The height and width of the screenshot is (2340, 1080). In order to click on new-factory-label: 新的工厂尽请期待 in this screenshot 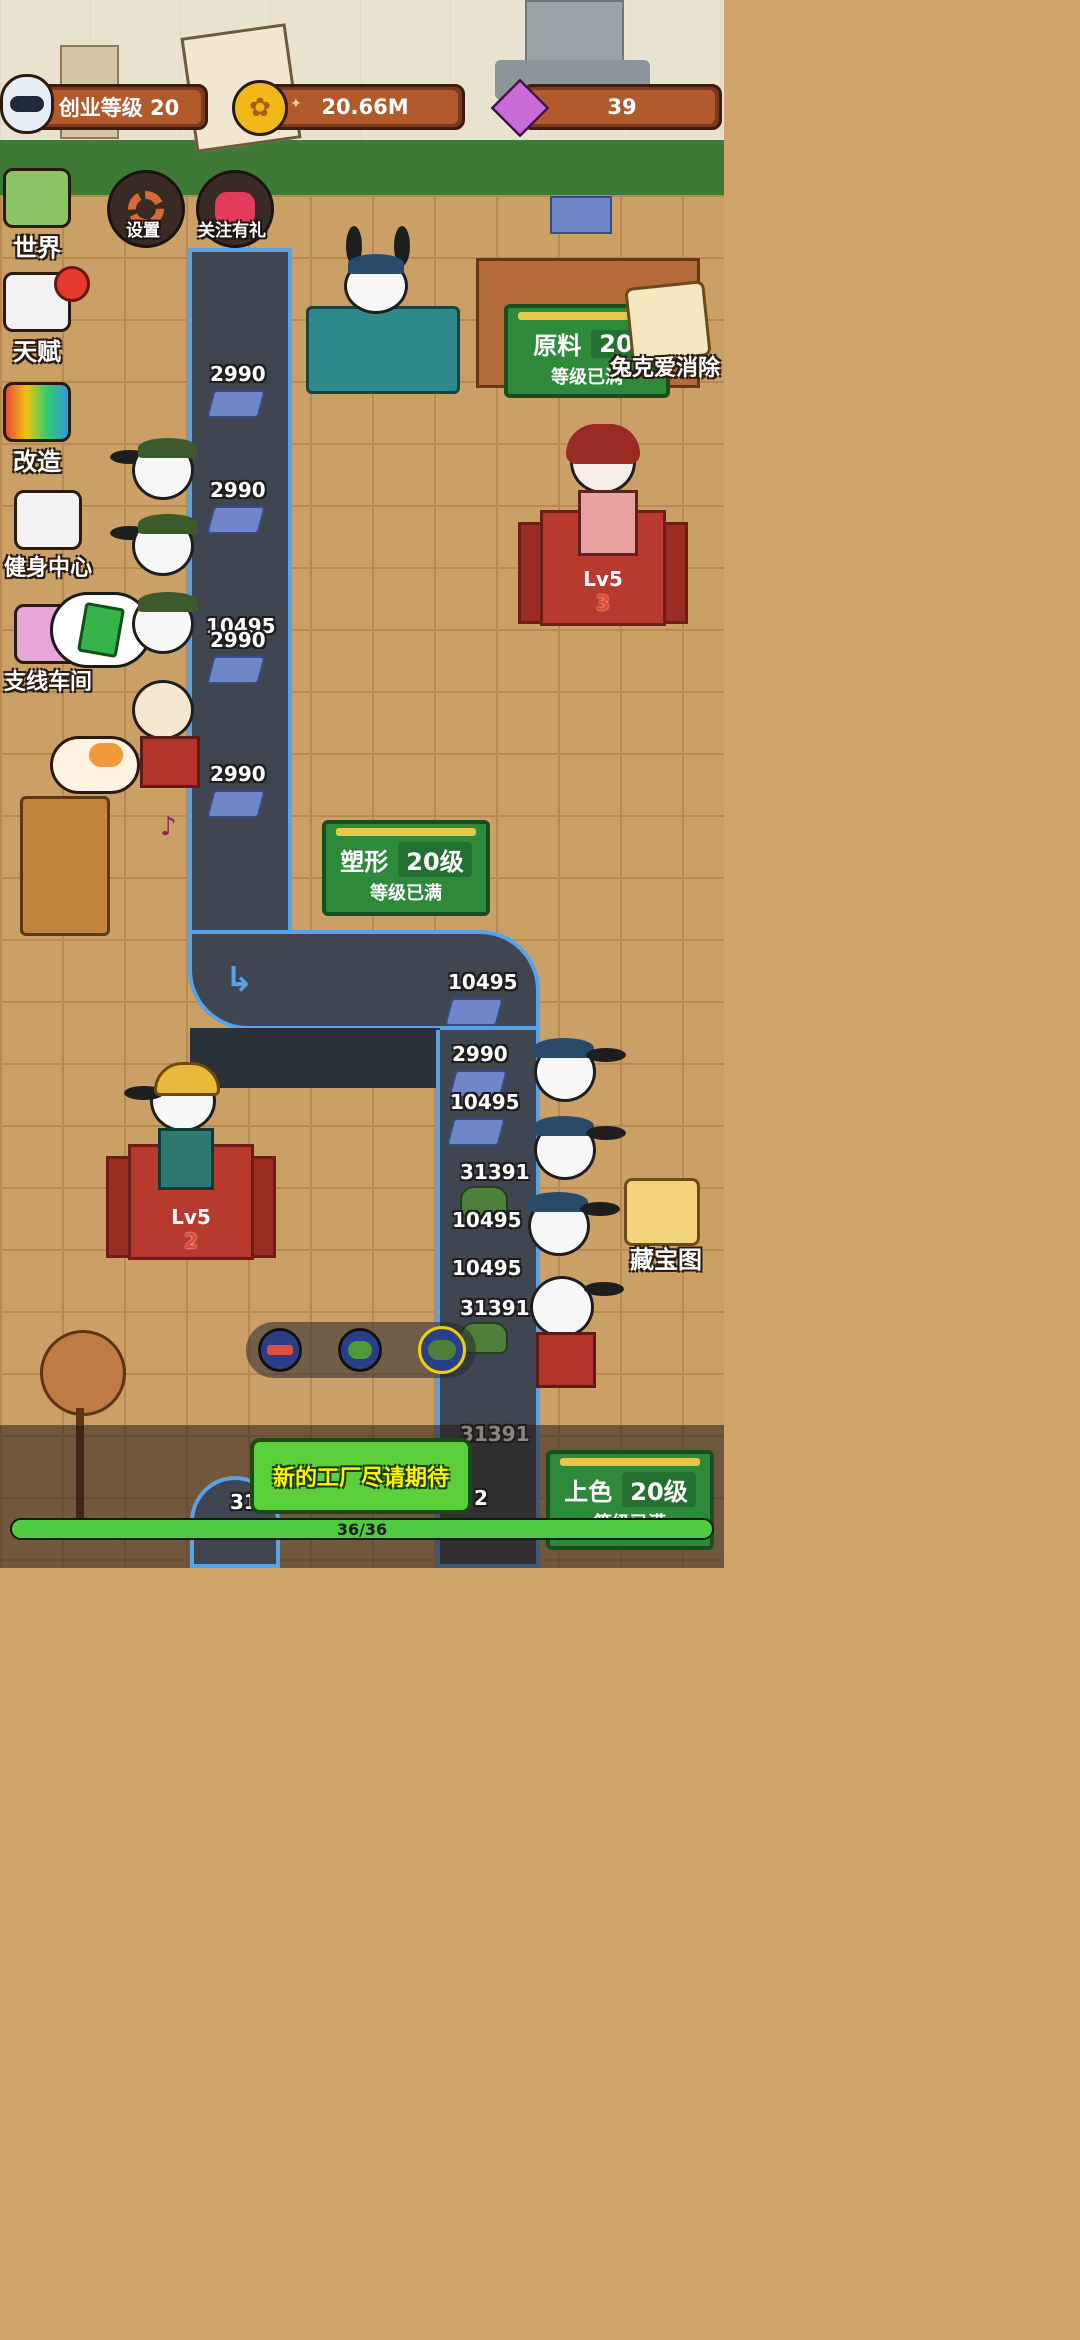, I will do `click(360, 1478)`.